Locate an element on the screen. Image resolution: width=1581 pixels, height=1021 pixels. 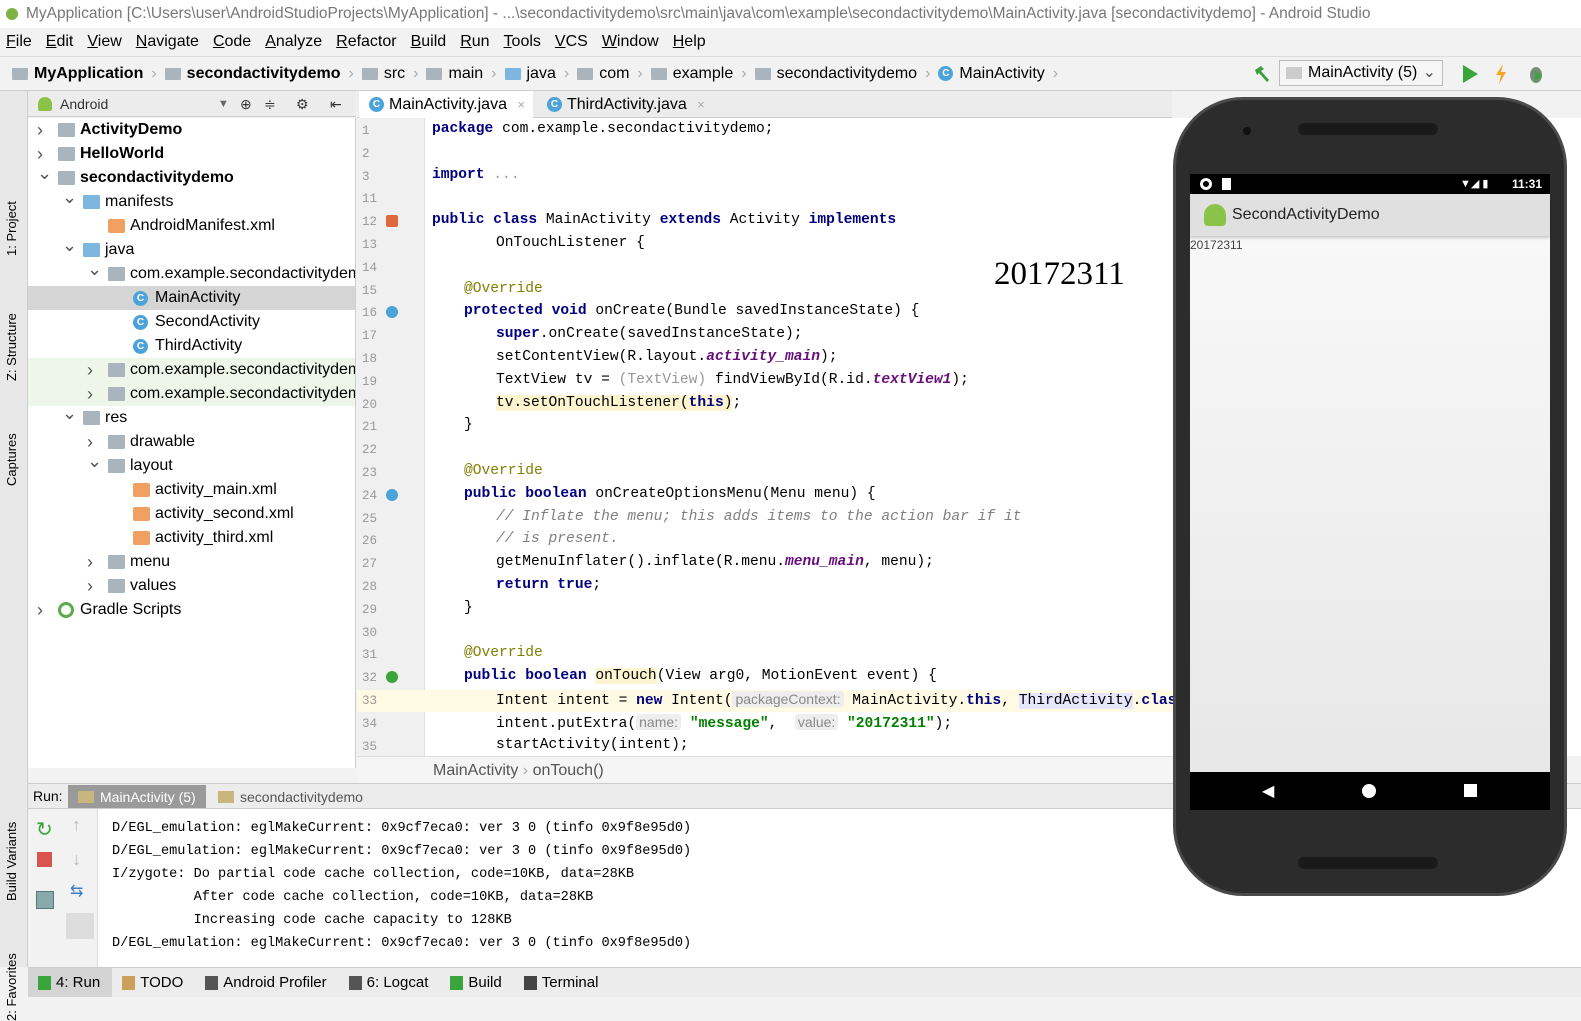
code-line: tv.setOnTouchListener(this); is located at coordinates (618, 402).